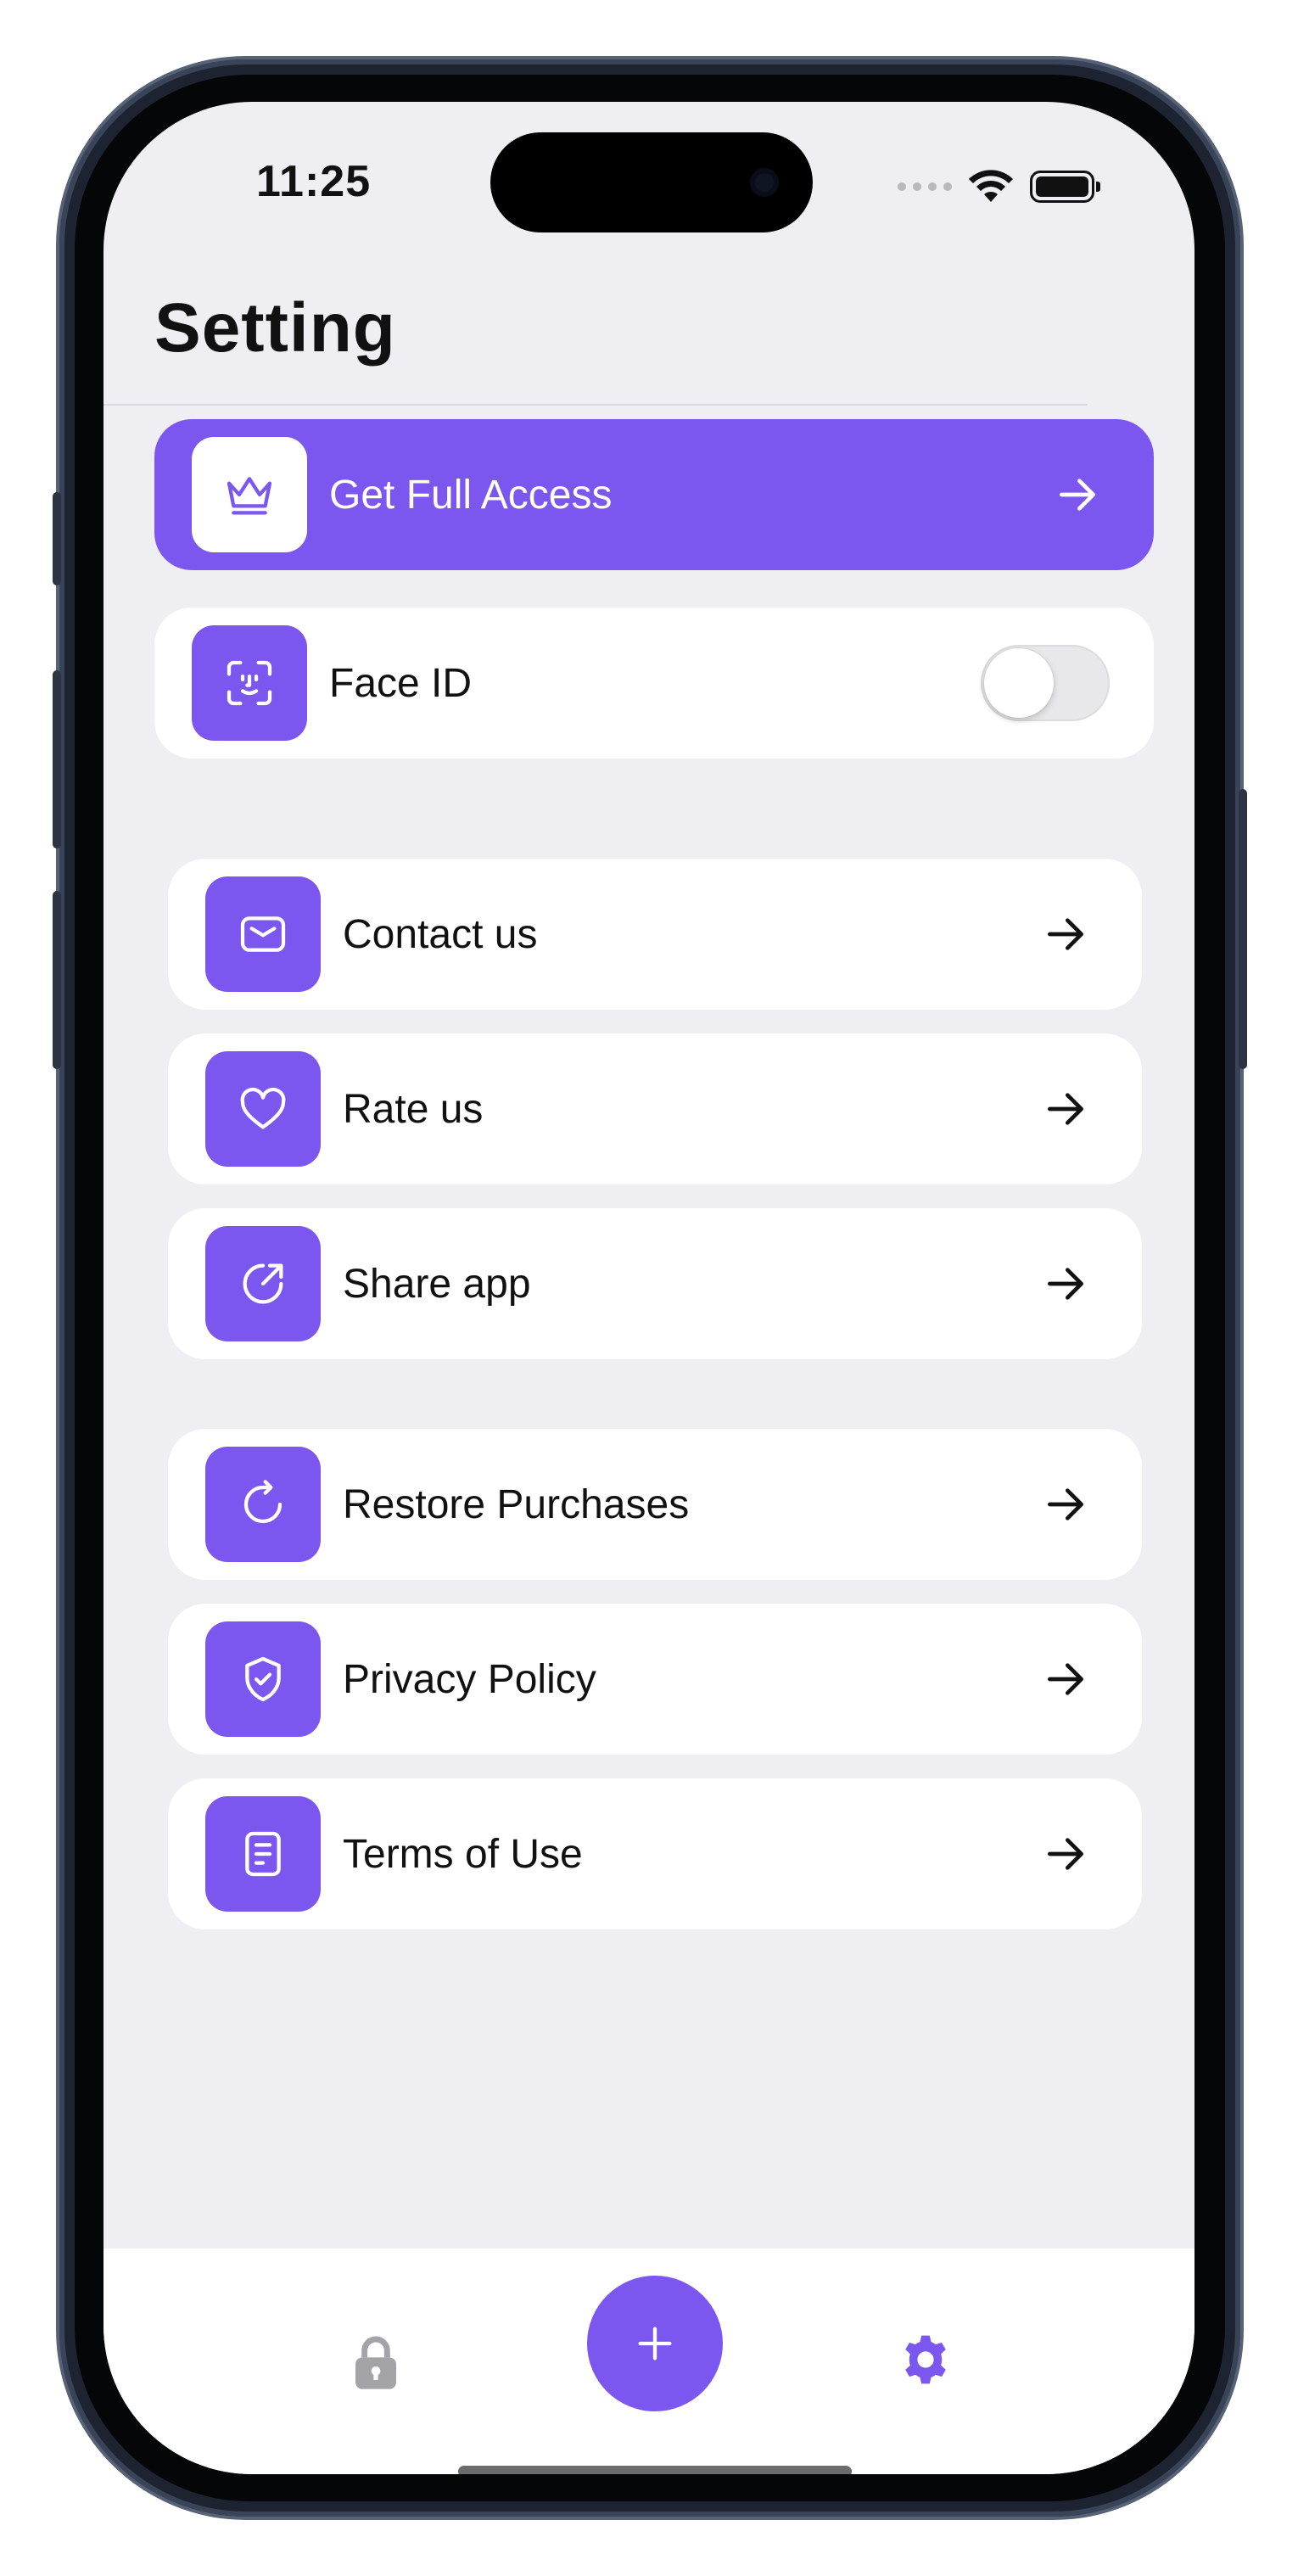 The width and height of the screenshot is (1298, 2576). I want to click on cellular-signal-icon, so click(925, 187).